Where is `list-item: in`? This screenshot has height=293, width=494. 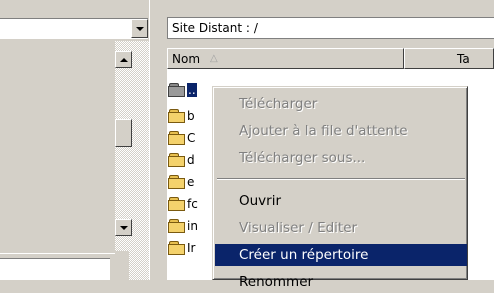 list-item: in is located at coordinates (182, 226).